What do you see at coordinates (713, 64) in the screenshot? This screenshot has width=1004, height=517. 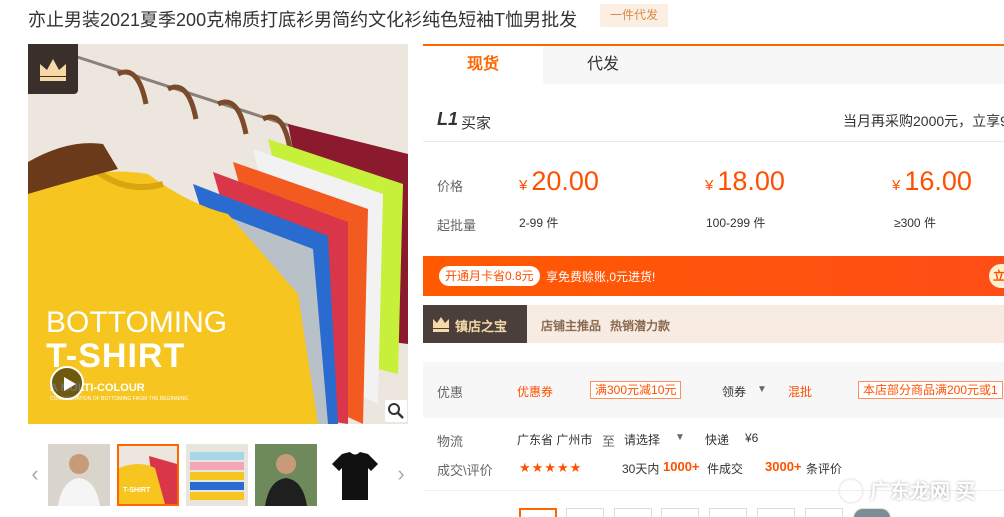 I see `purchase-mode-tabs: 现货 代发` at bounding box center [713, 64].